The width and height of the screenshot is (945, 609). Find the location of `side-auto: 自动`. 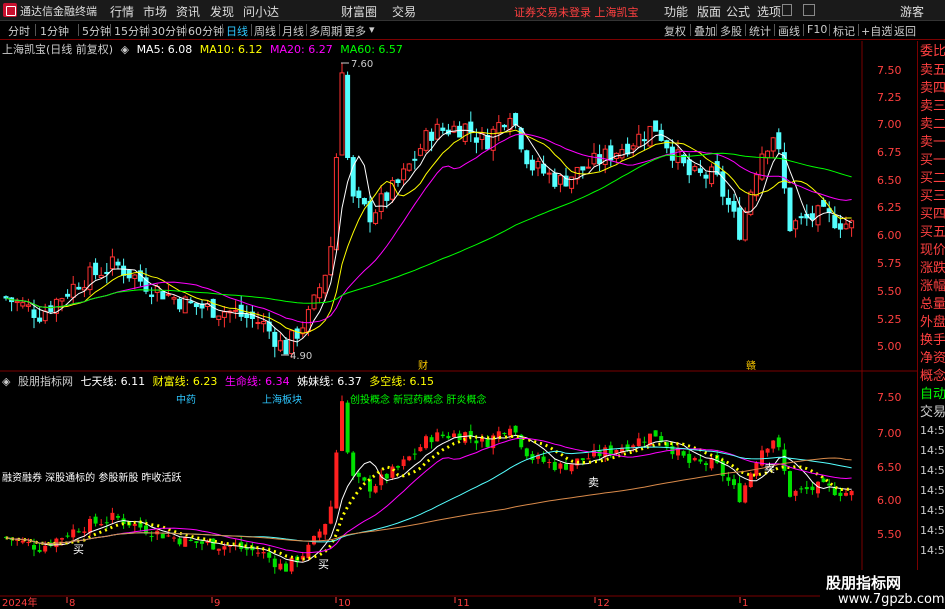

side-auto: 自动 is located at coordinates (932, 395).